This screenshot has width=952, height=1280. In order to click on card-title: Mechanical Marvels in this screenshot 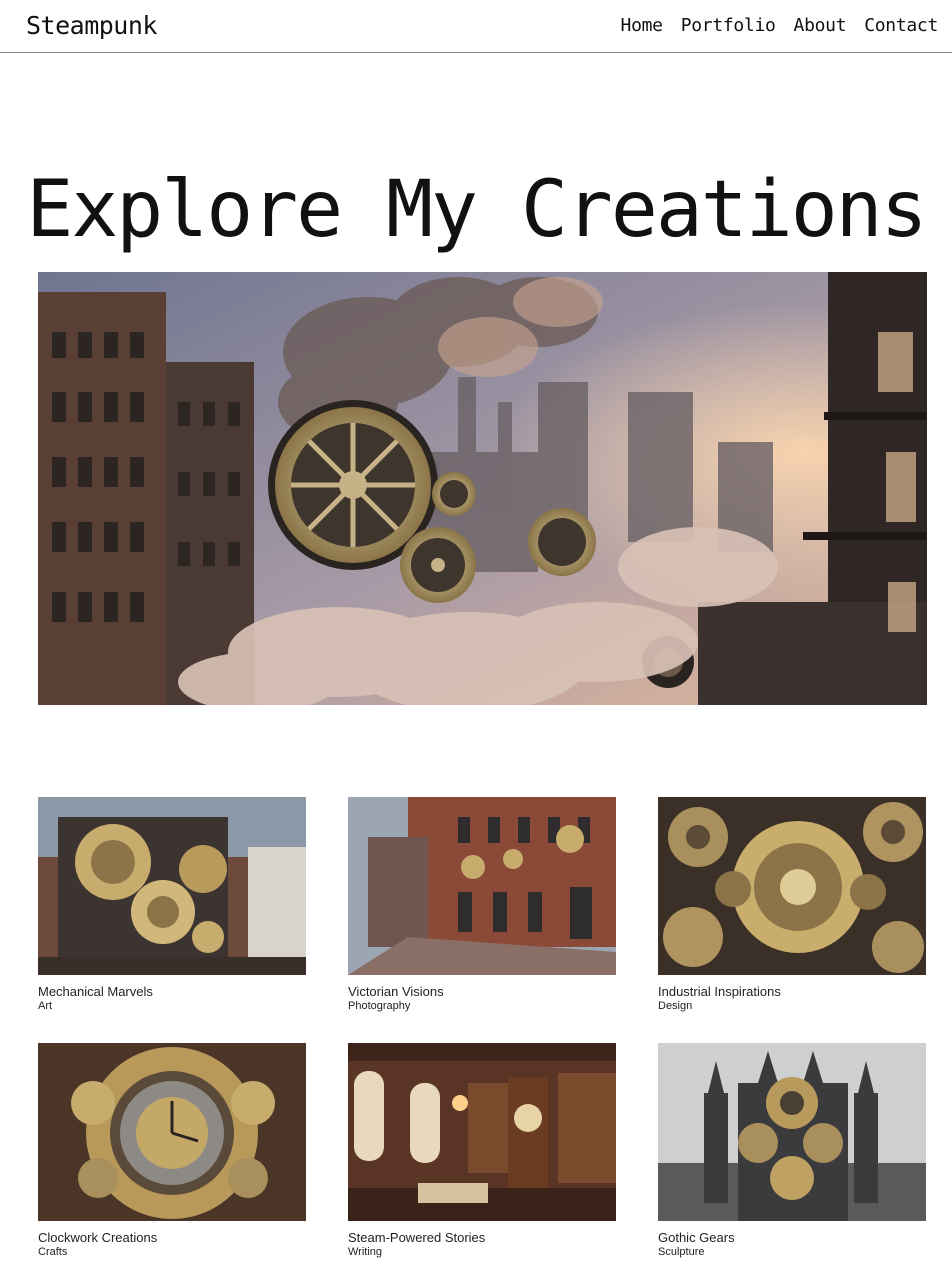, I will do `click(95, 991)`.